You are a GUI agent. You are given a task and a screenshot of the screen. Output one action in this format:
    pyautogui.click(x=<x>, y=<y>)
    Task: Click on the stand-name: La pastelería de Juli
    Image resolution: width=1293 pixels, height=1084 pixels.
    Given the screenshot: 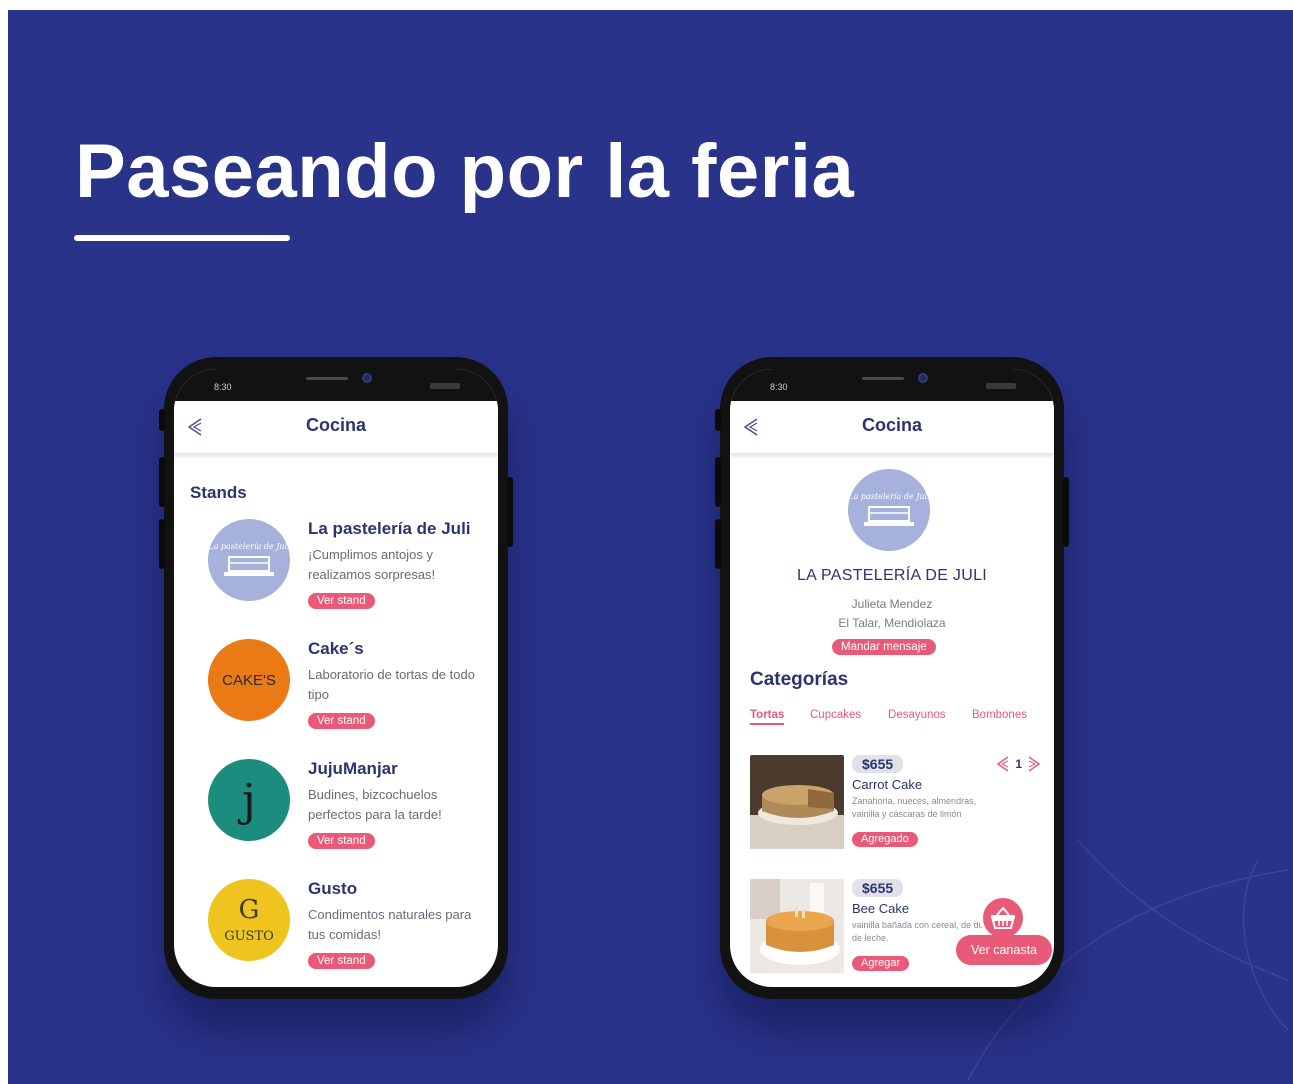 What is the action you would take?
    pyautogui.click(x=389, y=528)
    